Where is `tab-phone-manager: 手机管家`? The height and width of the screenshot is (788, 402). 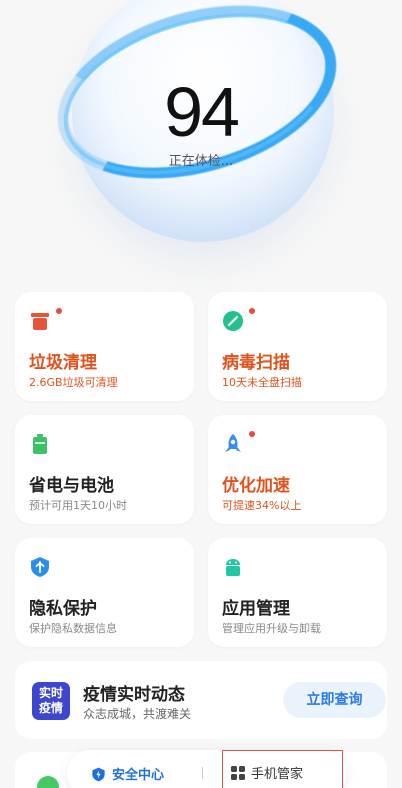
tab-phone-manager: 手机管家 is located at coordinates (282, 769).